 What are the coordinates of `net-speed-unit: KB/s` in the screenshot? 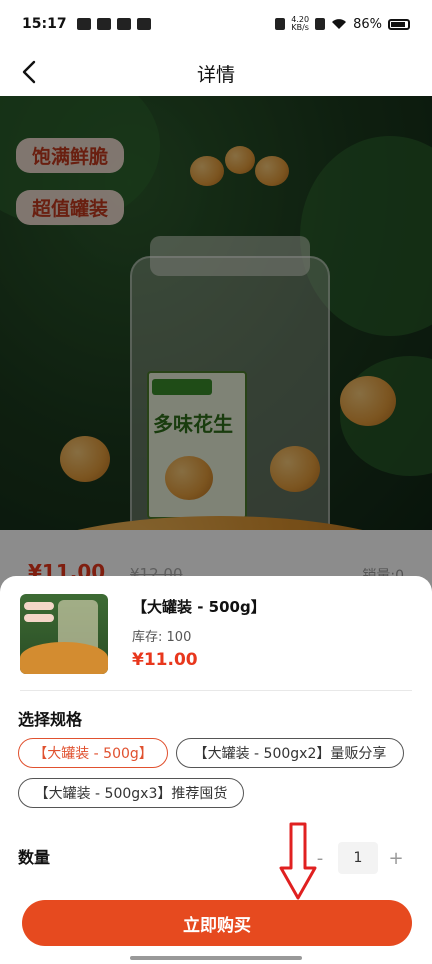 It's located at (300, 27).